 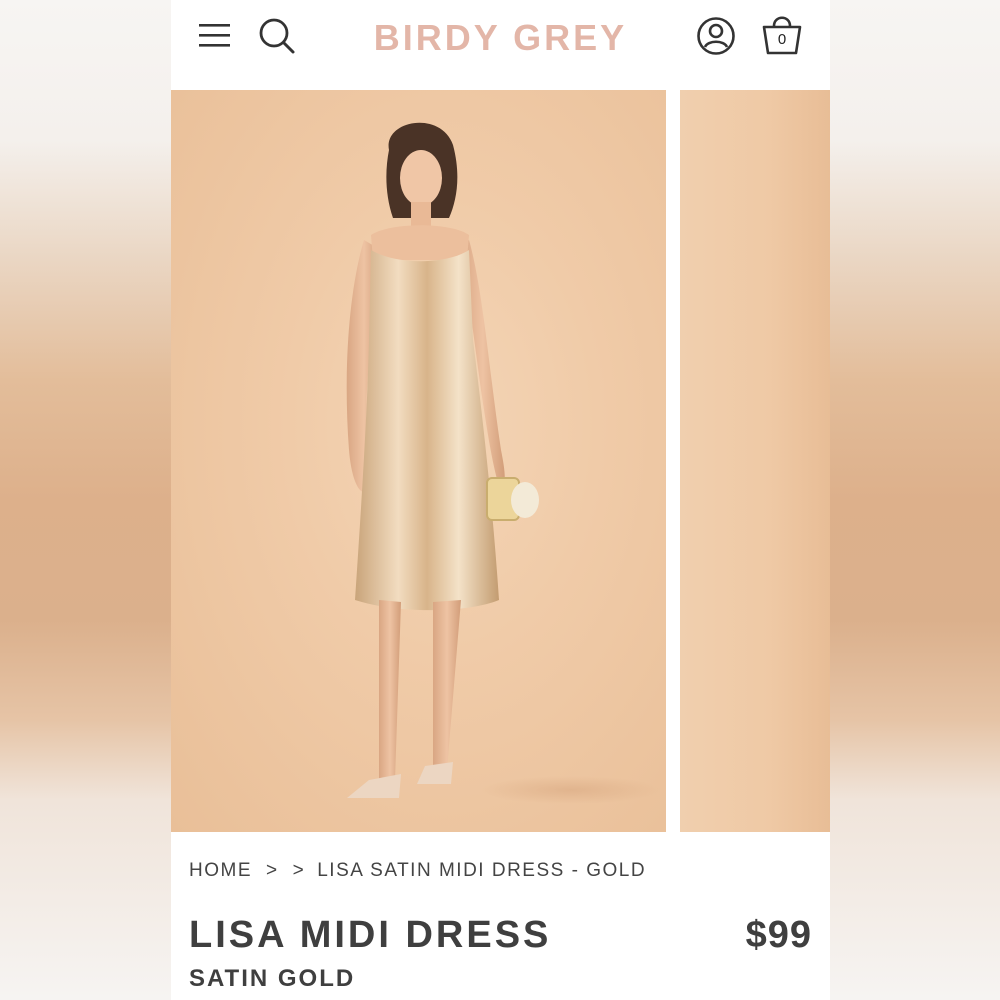 What do you see at coordinates (277, 36) in the screenshot?
I see `search-icon` at bounding box center [277, 36].